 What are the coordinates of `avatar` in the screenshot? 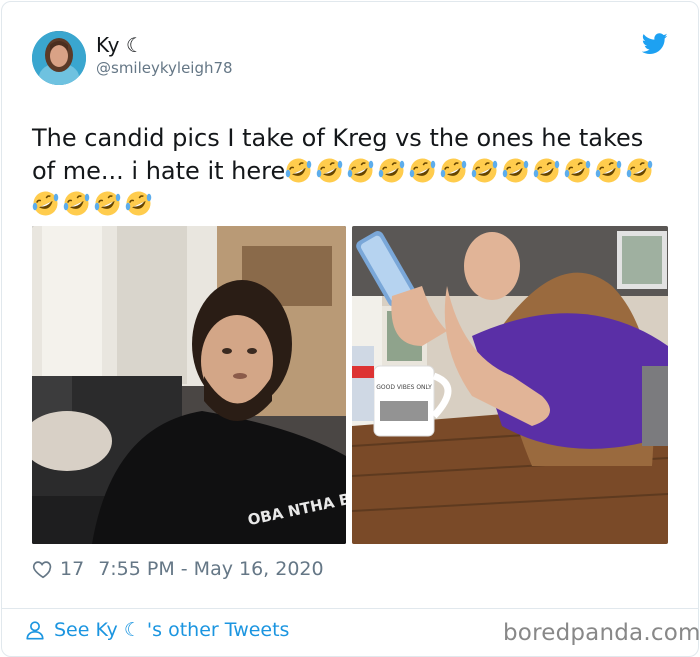 It's located at (59, 58).